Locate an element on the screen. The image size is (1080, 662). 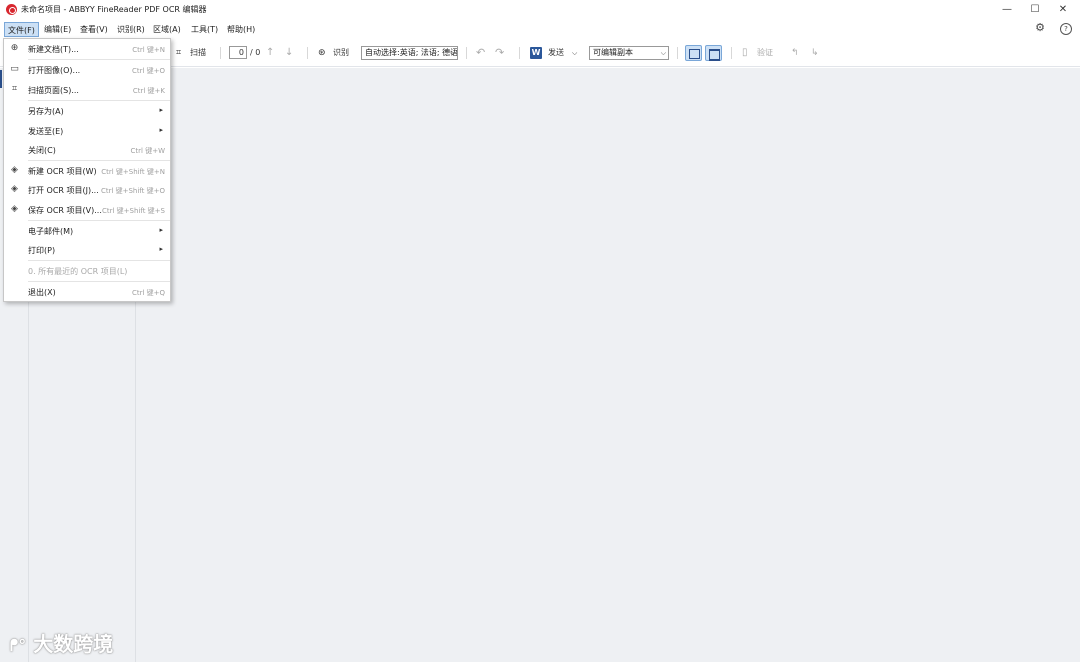
ocr-project-open-icon: ◈ is located at coordinates (14, 189).